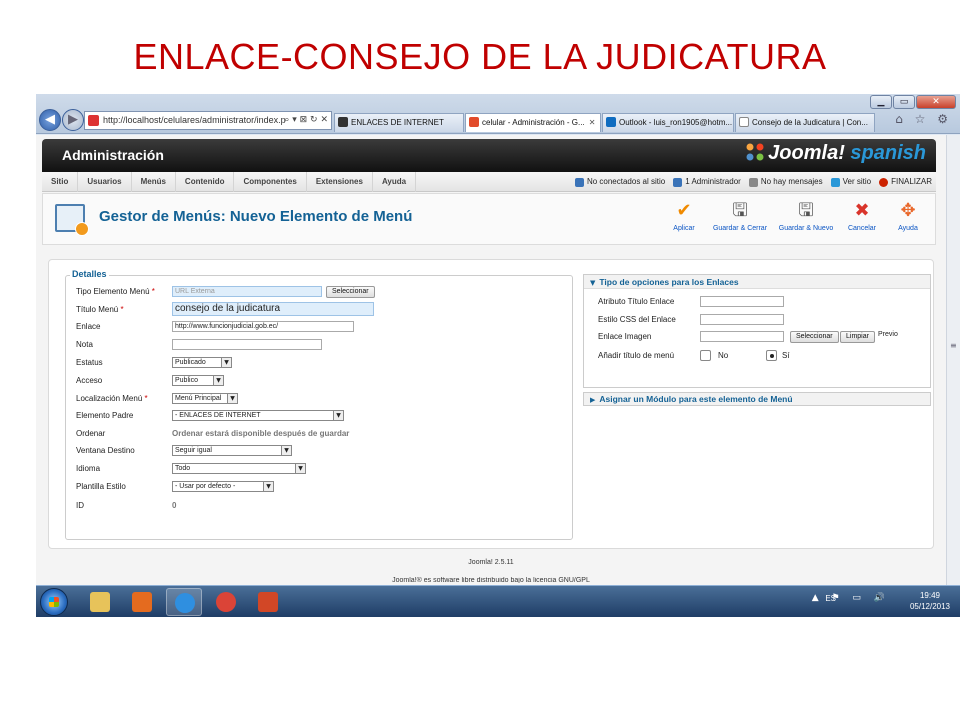  Describe the element at coordinates (851, 598) in the screenshot. I see `tray-icons: ▲ ⚑ ▭ 🔊` at that location.